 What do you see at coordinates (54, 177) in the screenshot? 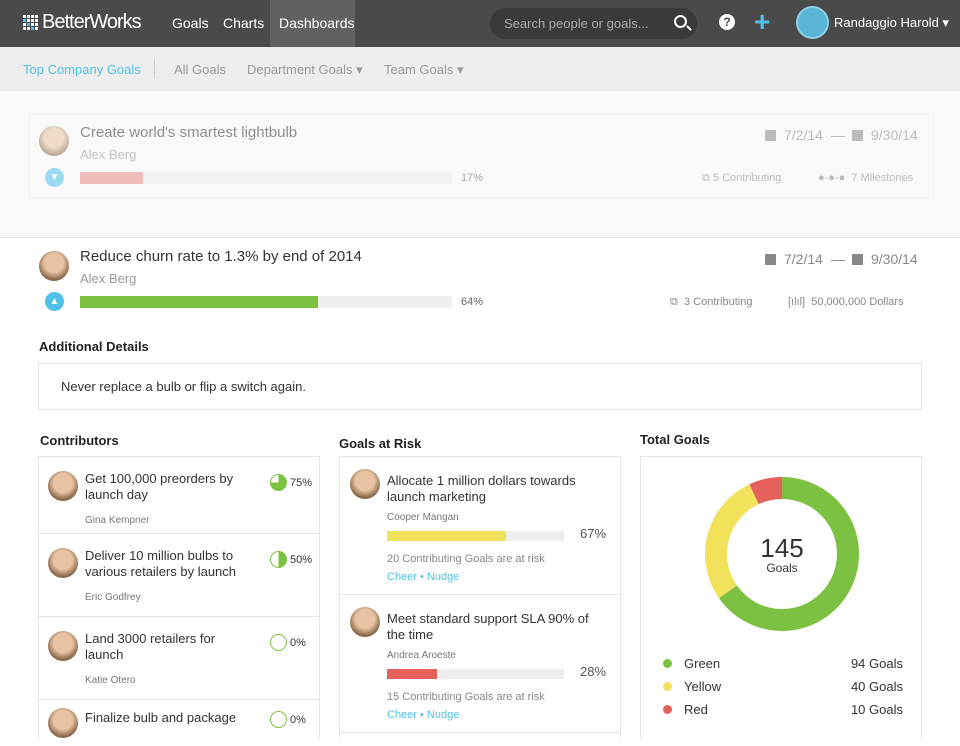
I see `chevron-down-icon: ▼` at bounding box center [54, 177].